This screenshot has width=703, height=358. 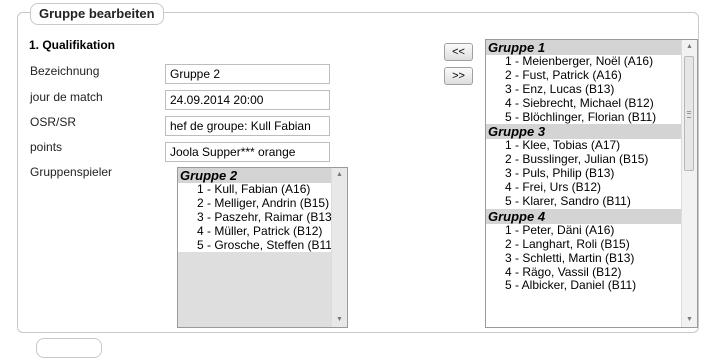 What do you see at coordinates (583, 187) in the screenshot?
I see `list-item: 4 - Frei, Urs (B12)` at bounding box center [583, 187].